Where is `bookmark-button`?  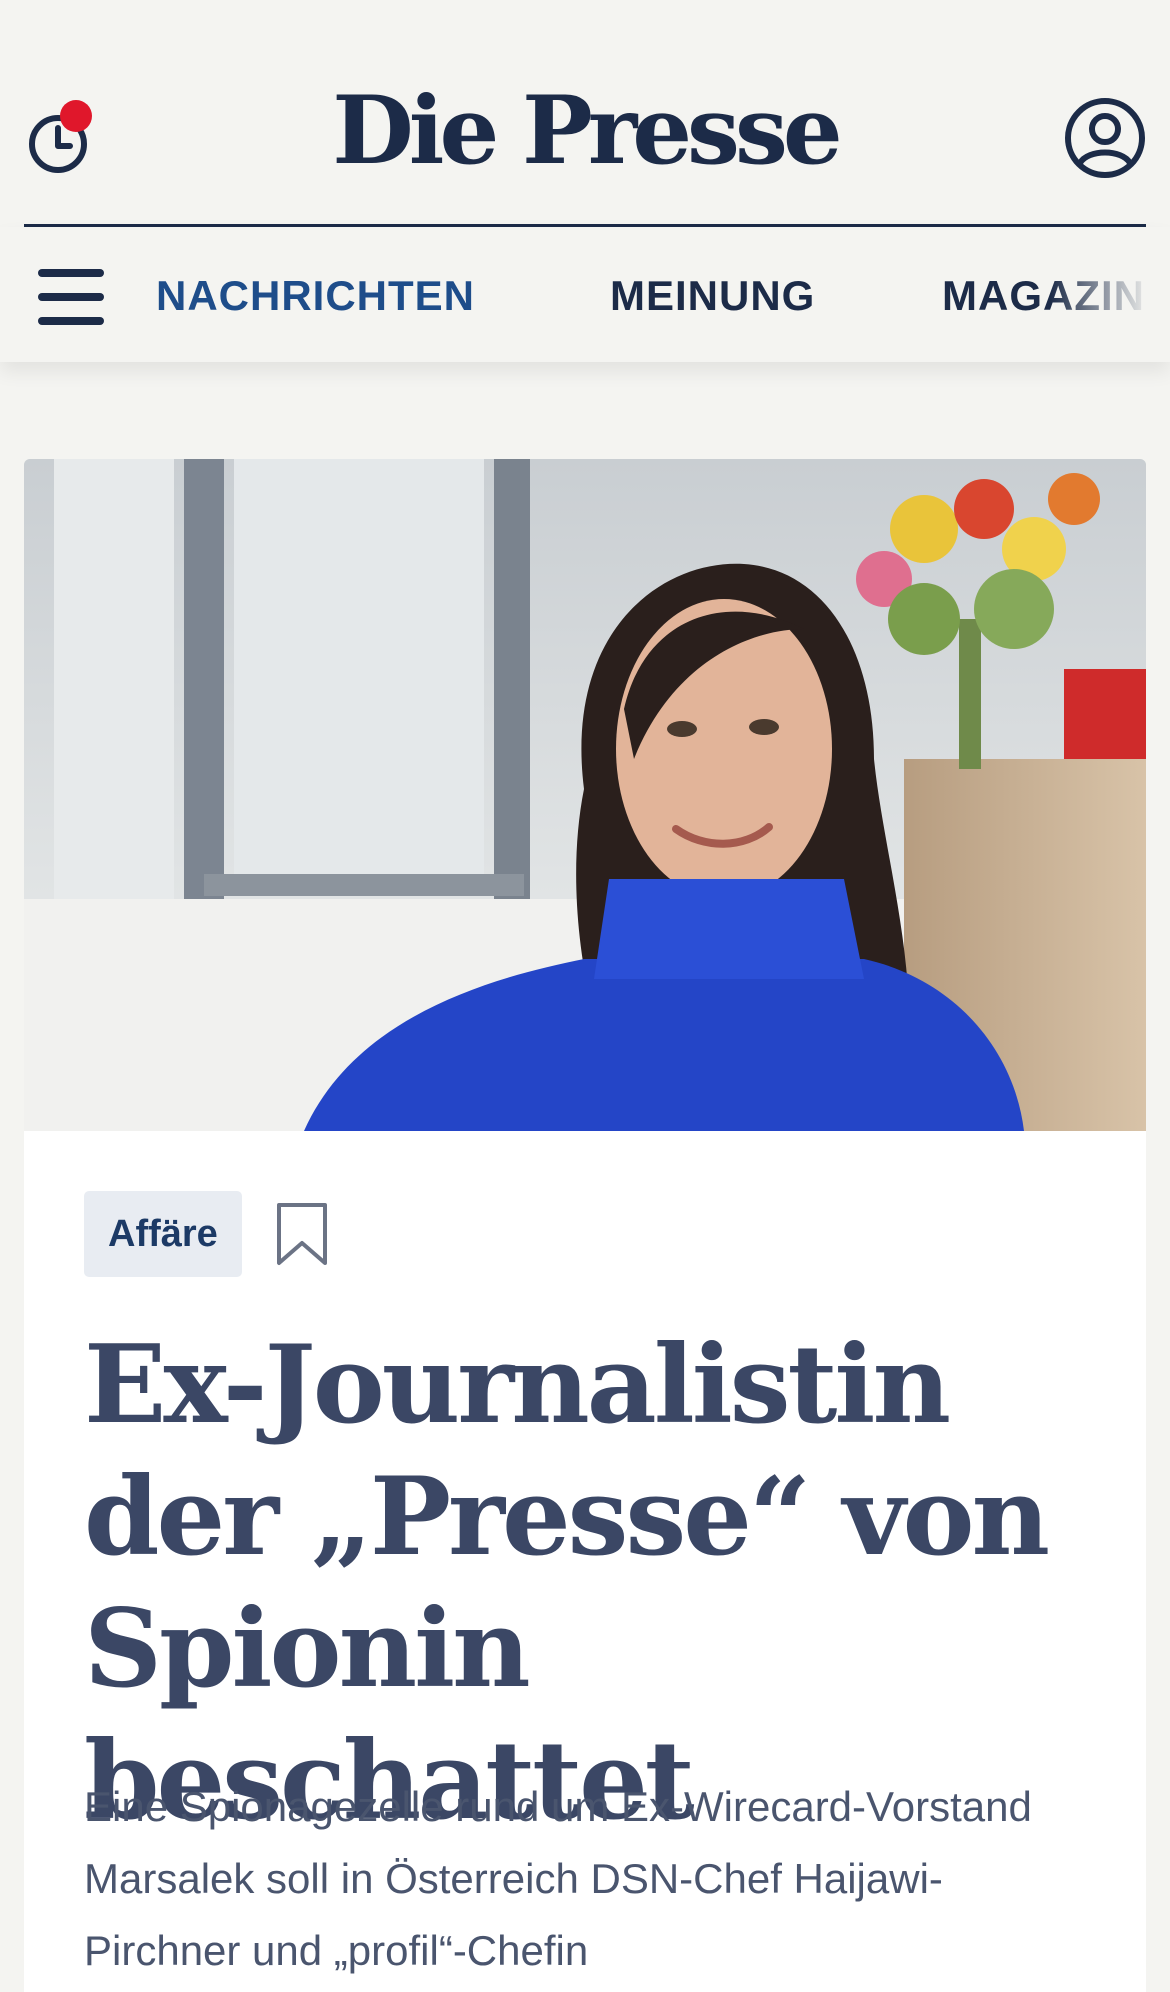 bookmark-button is located at coordinates (302, 1234).